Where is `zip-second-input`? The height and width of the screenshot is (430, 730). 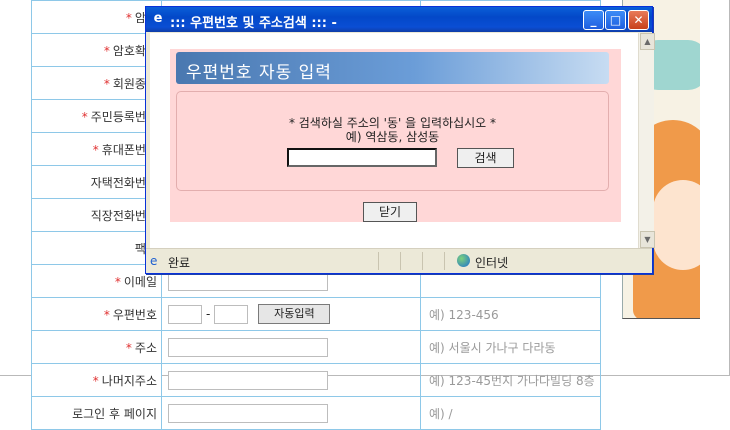 zip-second-input is located at coordinates (231, 314).